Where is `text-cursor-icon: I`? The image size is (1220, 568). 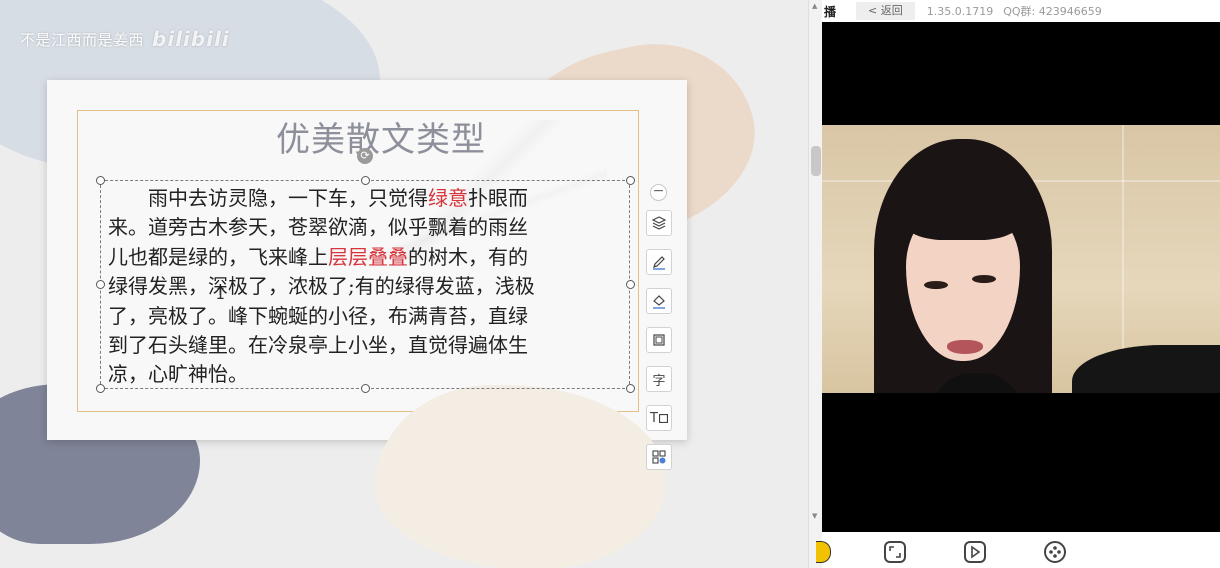 text-cursor-icon: I is located at coordinates (221, 294).